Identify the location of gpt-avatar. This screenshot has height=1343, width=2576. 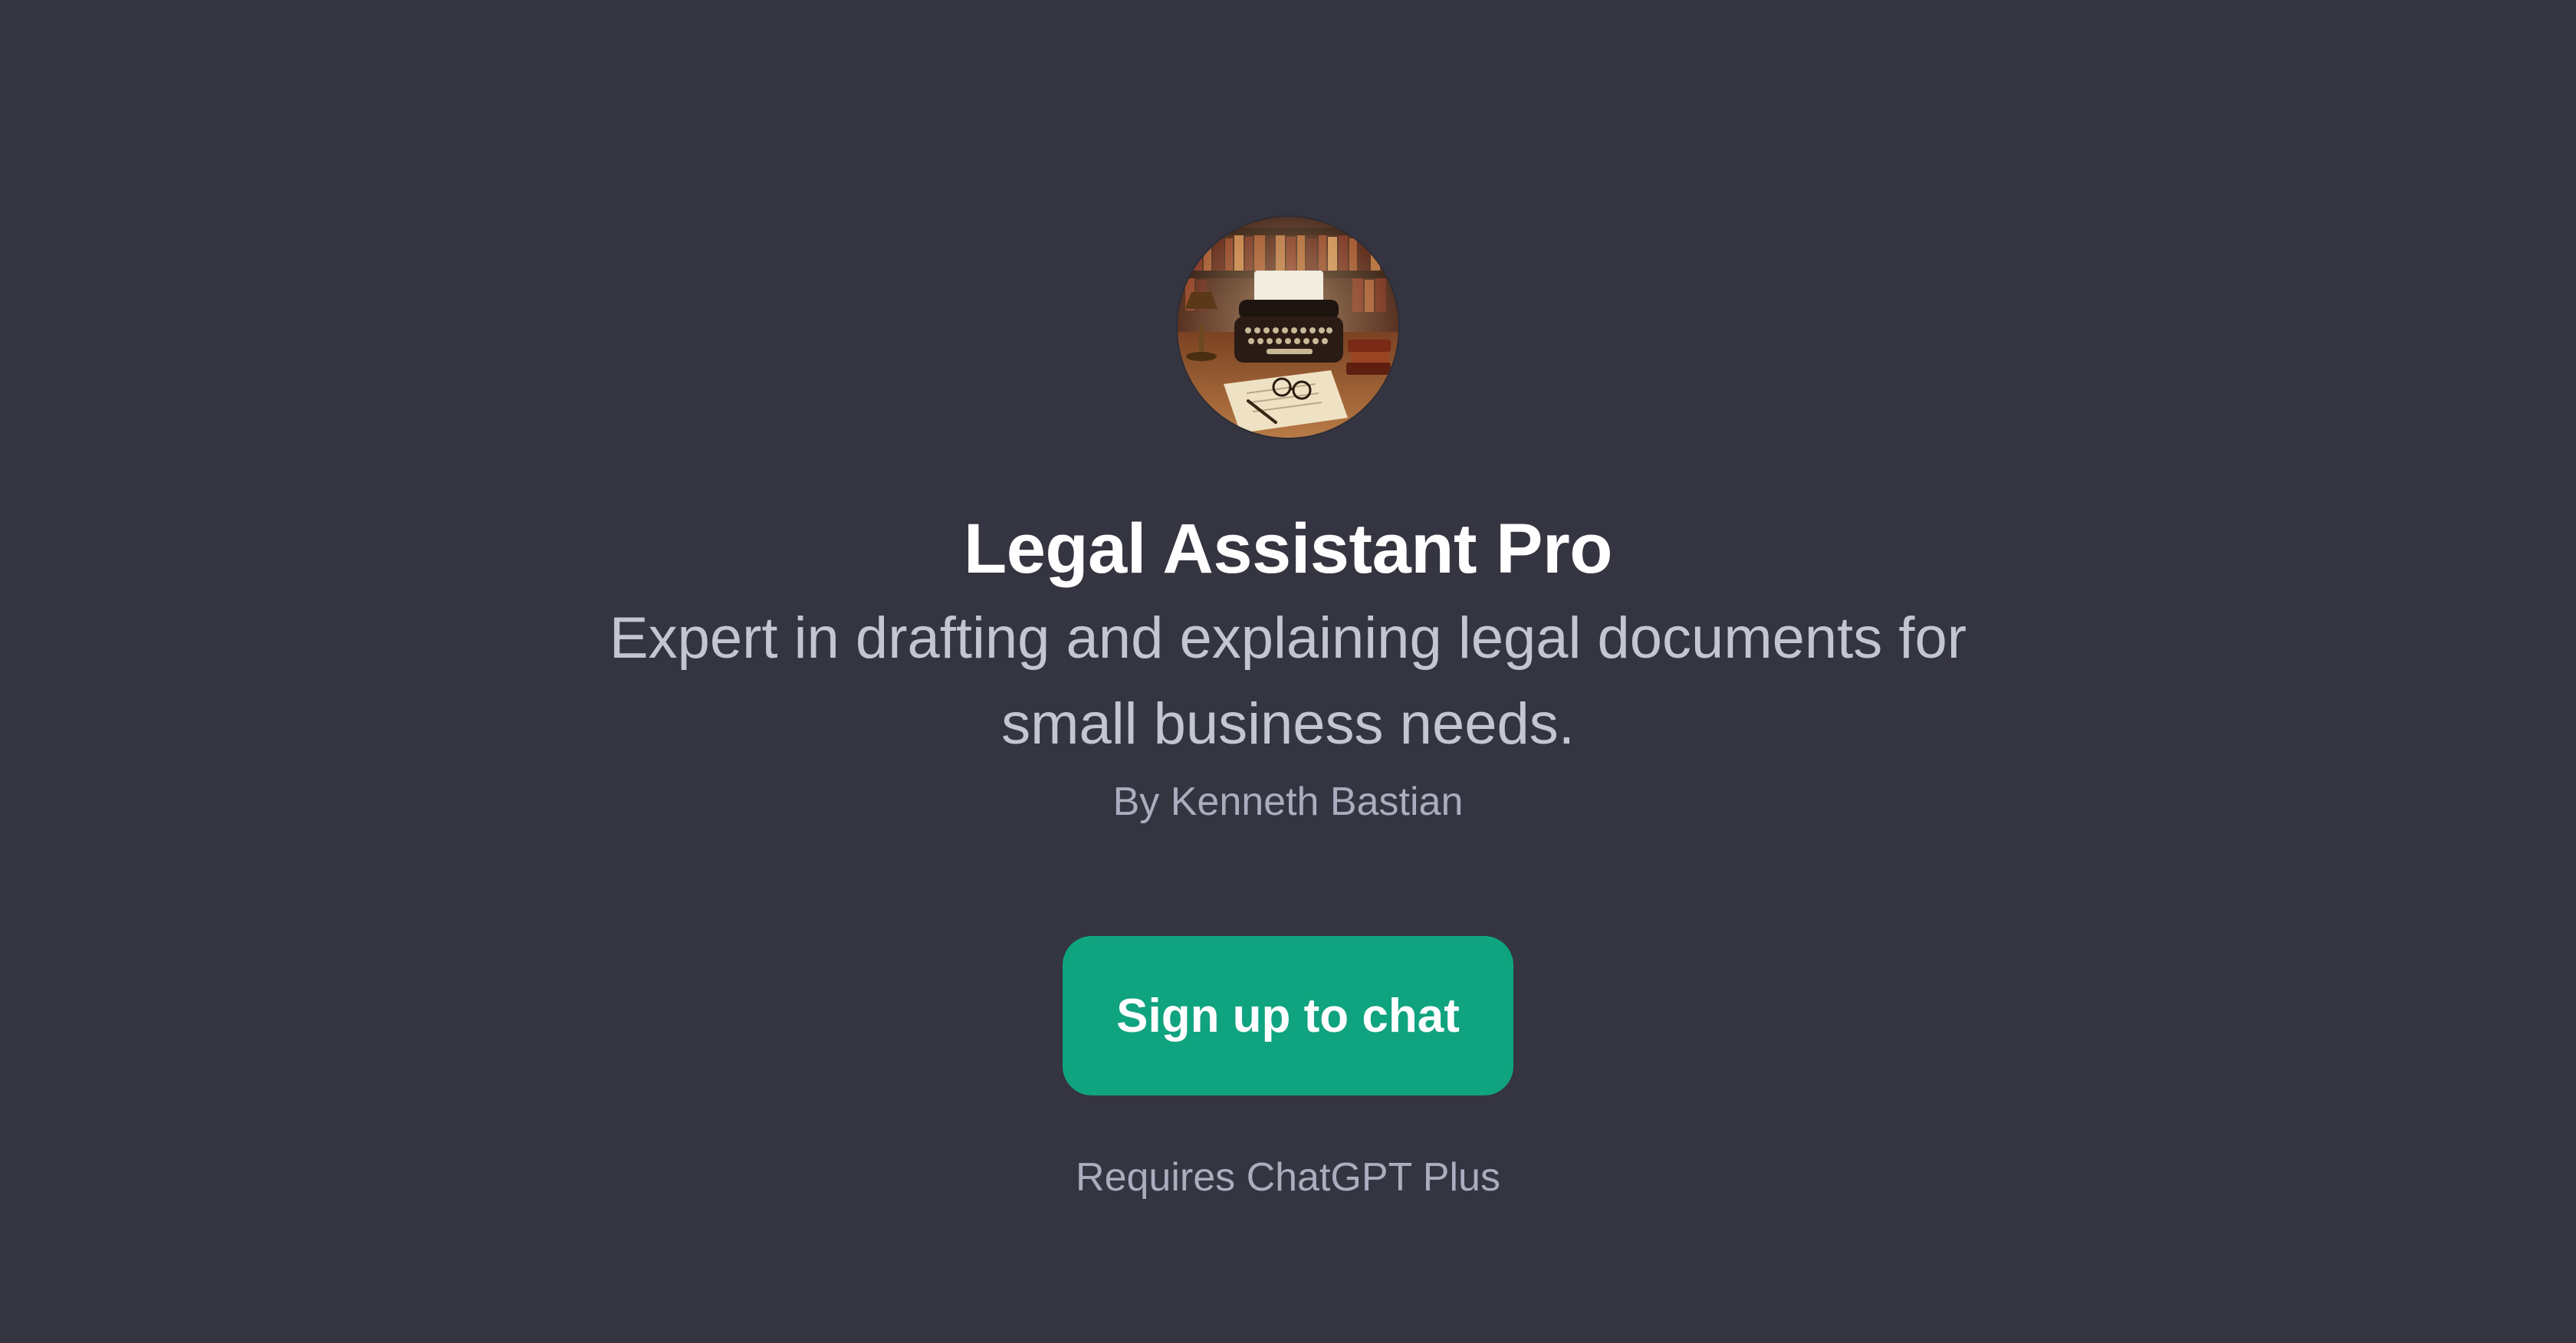
(1288, 328).